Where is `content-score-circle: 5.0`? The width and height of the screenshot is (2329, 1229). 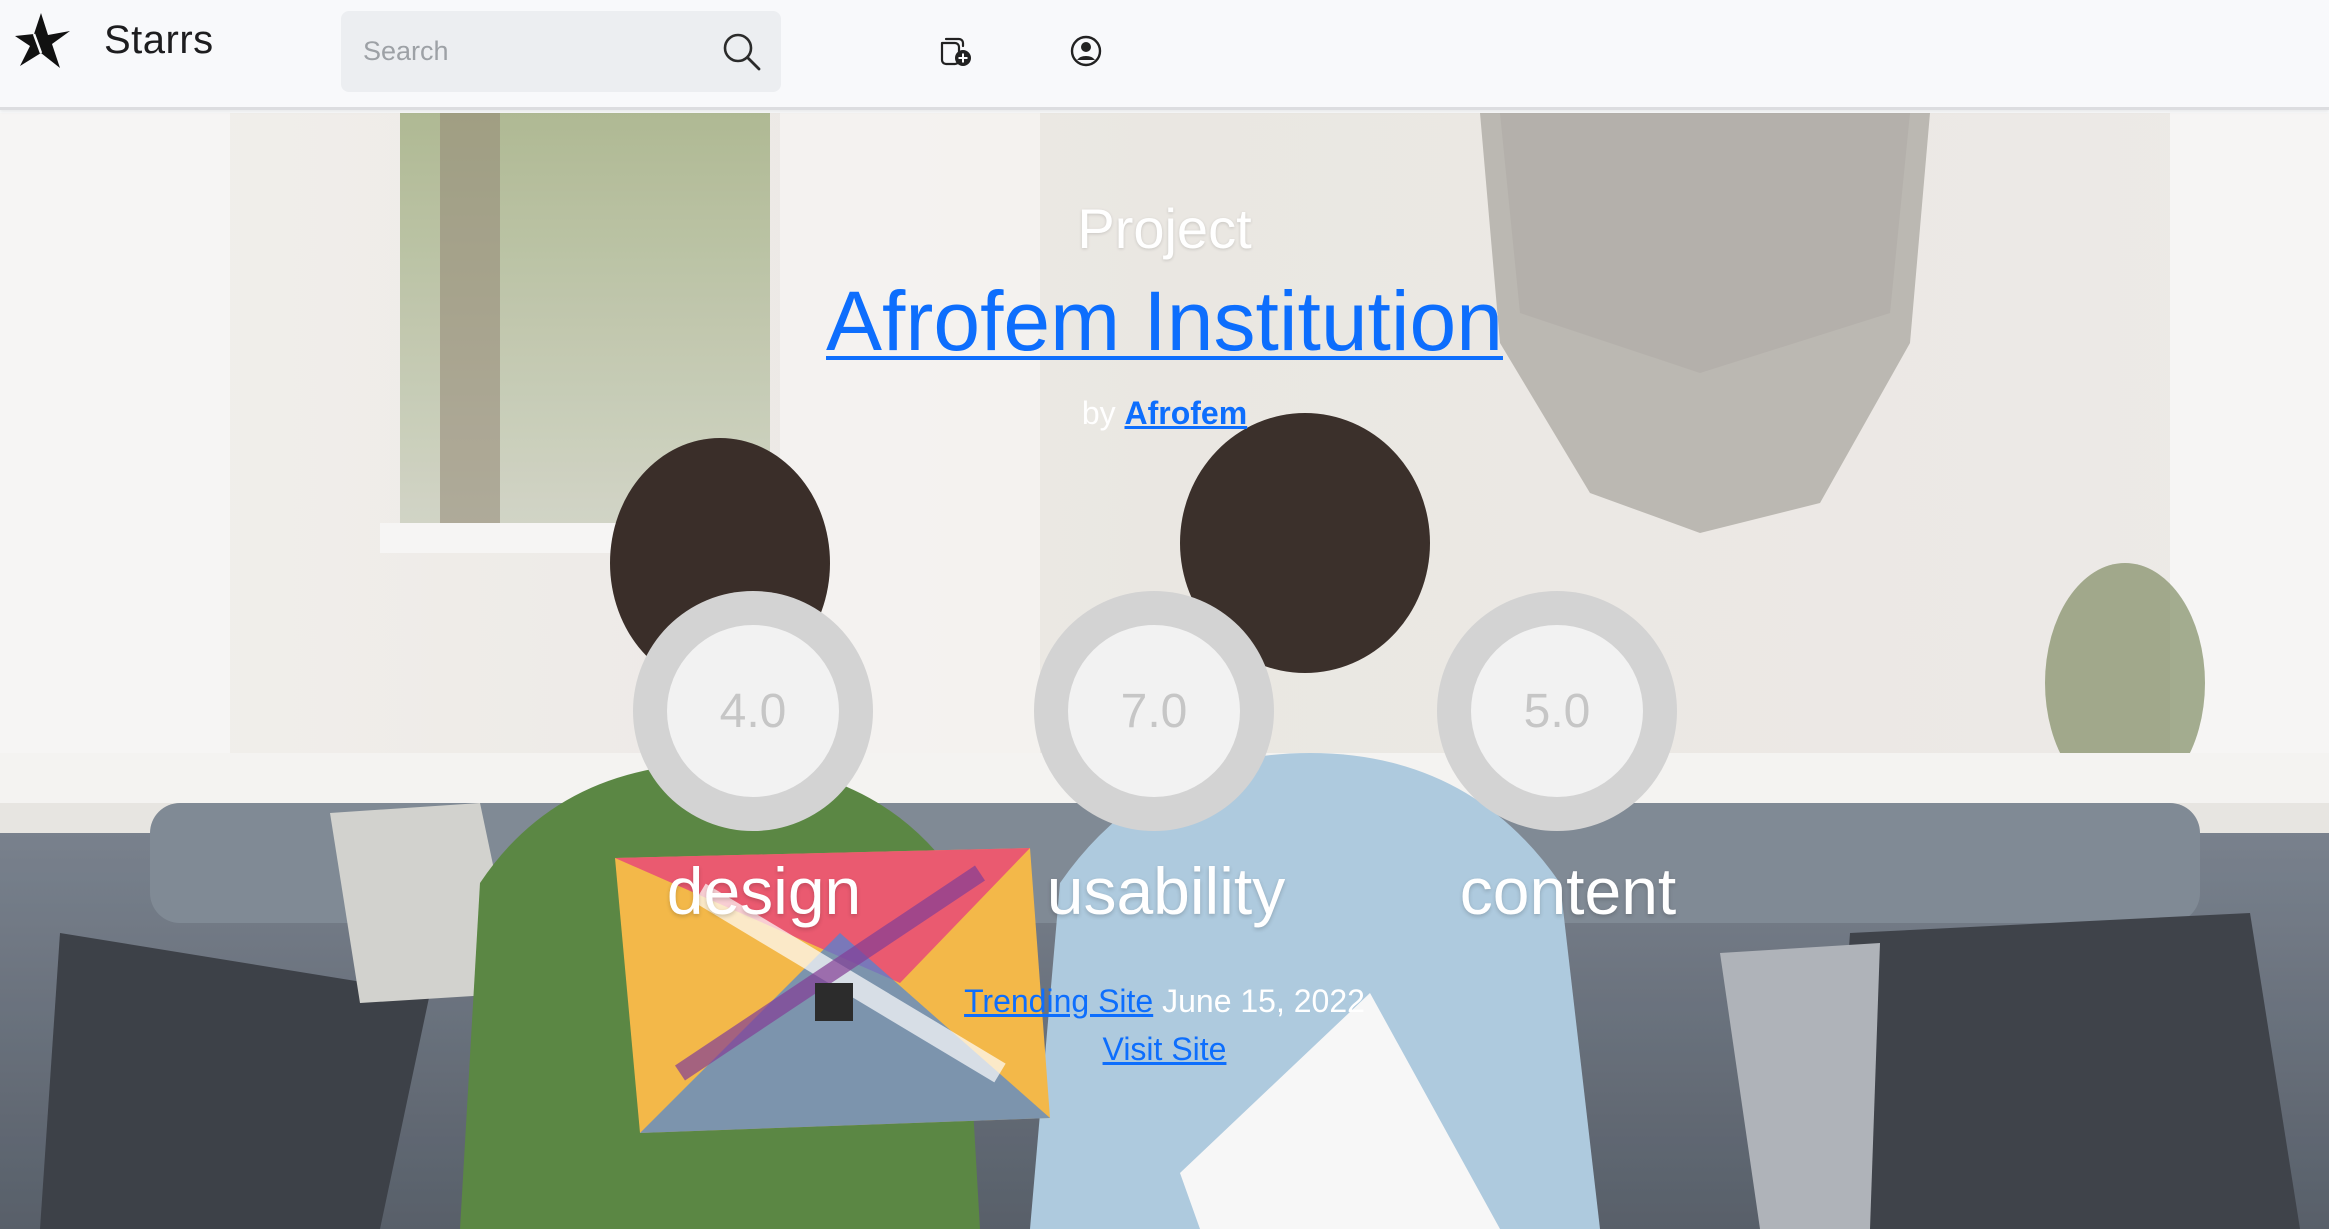
content-score-circle: 5.0 is located at coordinates (1557, 711).